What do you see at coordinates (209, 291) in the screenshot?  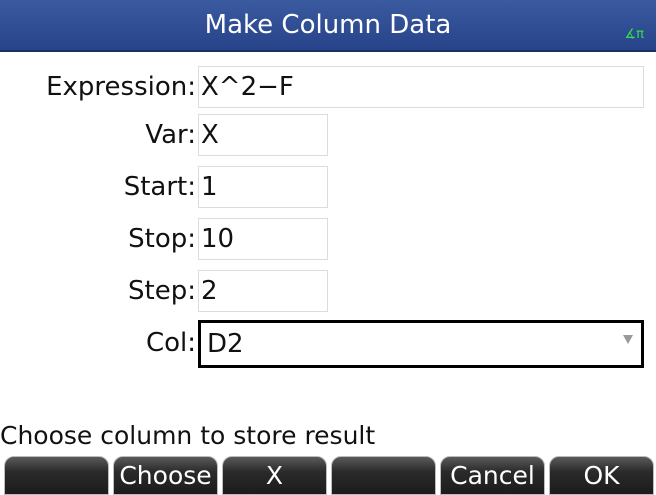 I see `step-value: 2` at bounding box center [209, 291].